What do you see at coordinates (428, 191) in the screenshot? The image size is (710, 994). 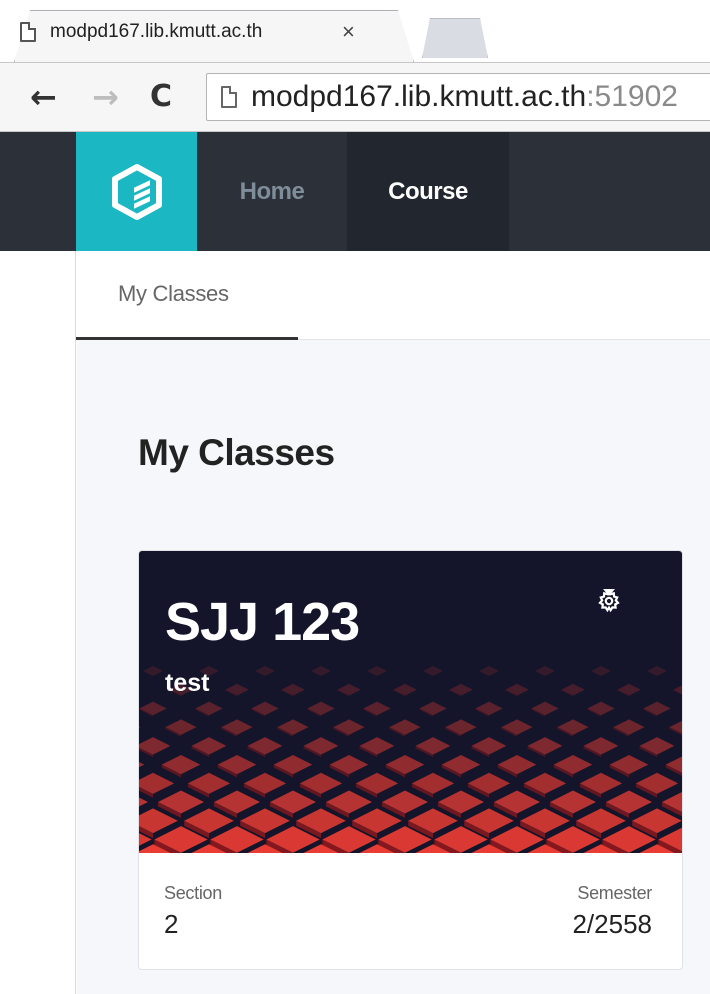 I see `nav-course: Course` at bounding box center [428, 191].